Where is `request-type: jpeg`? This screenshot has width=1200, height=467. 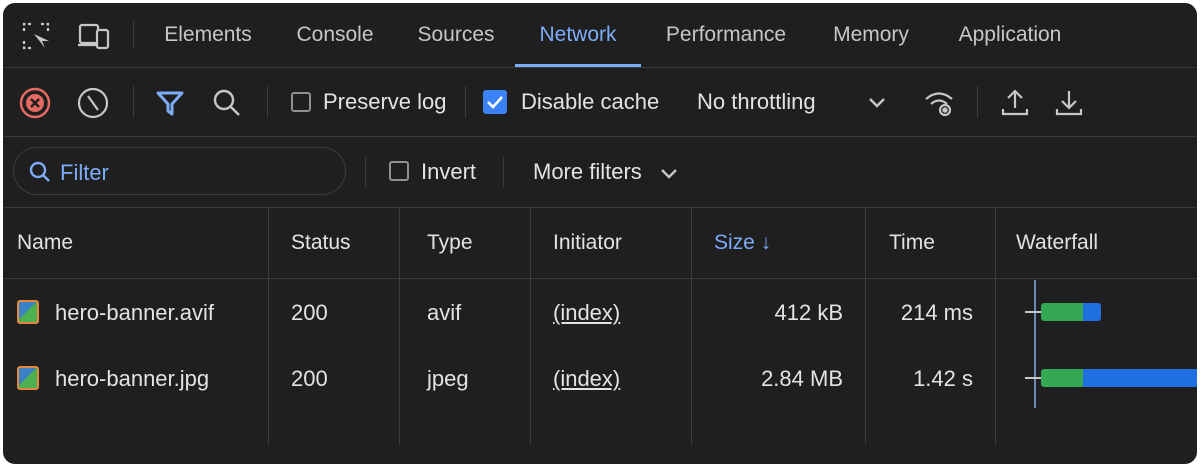 request-type: jpeg is located at coordinates (448, 378).